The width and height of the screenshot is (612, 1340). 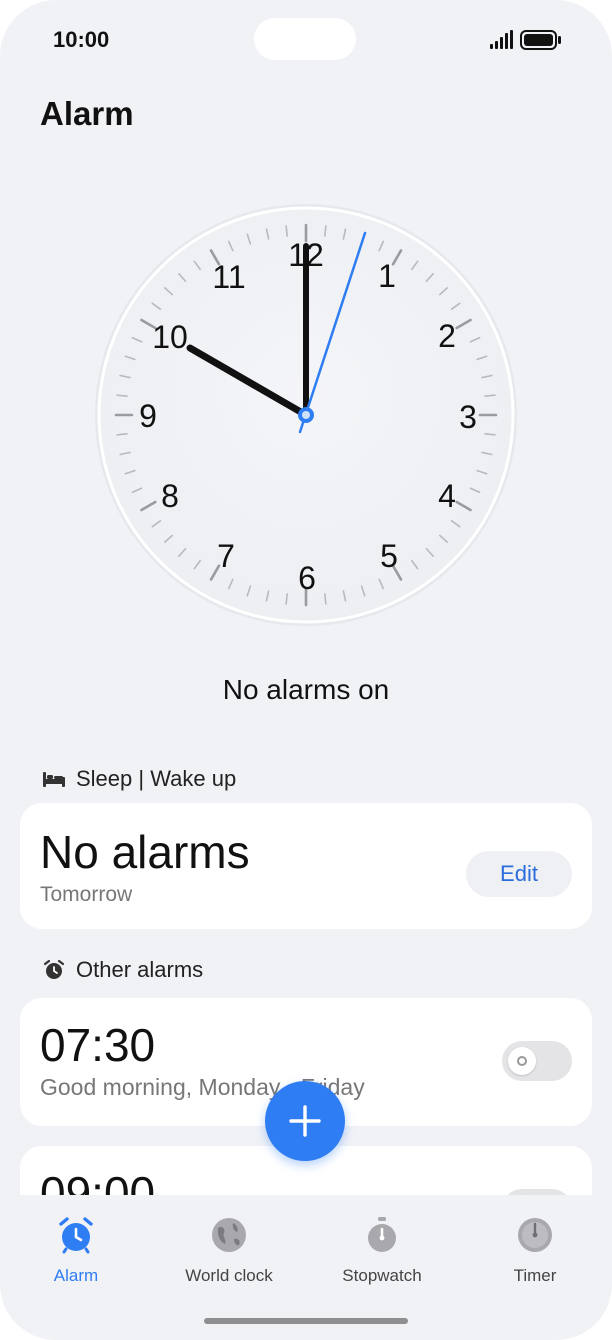 I want to click on plus-icon, so click(x=305, y=1121).